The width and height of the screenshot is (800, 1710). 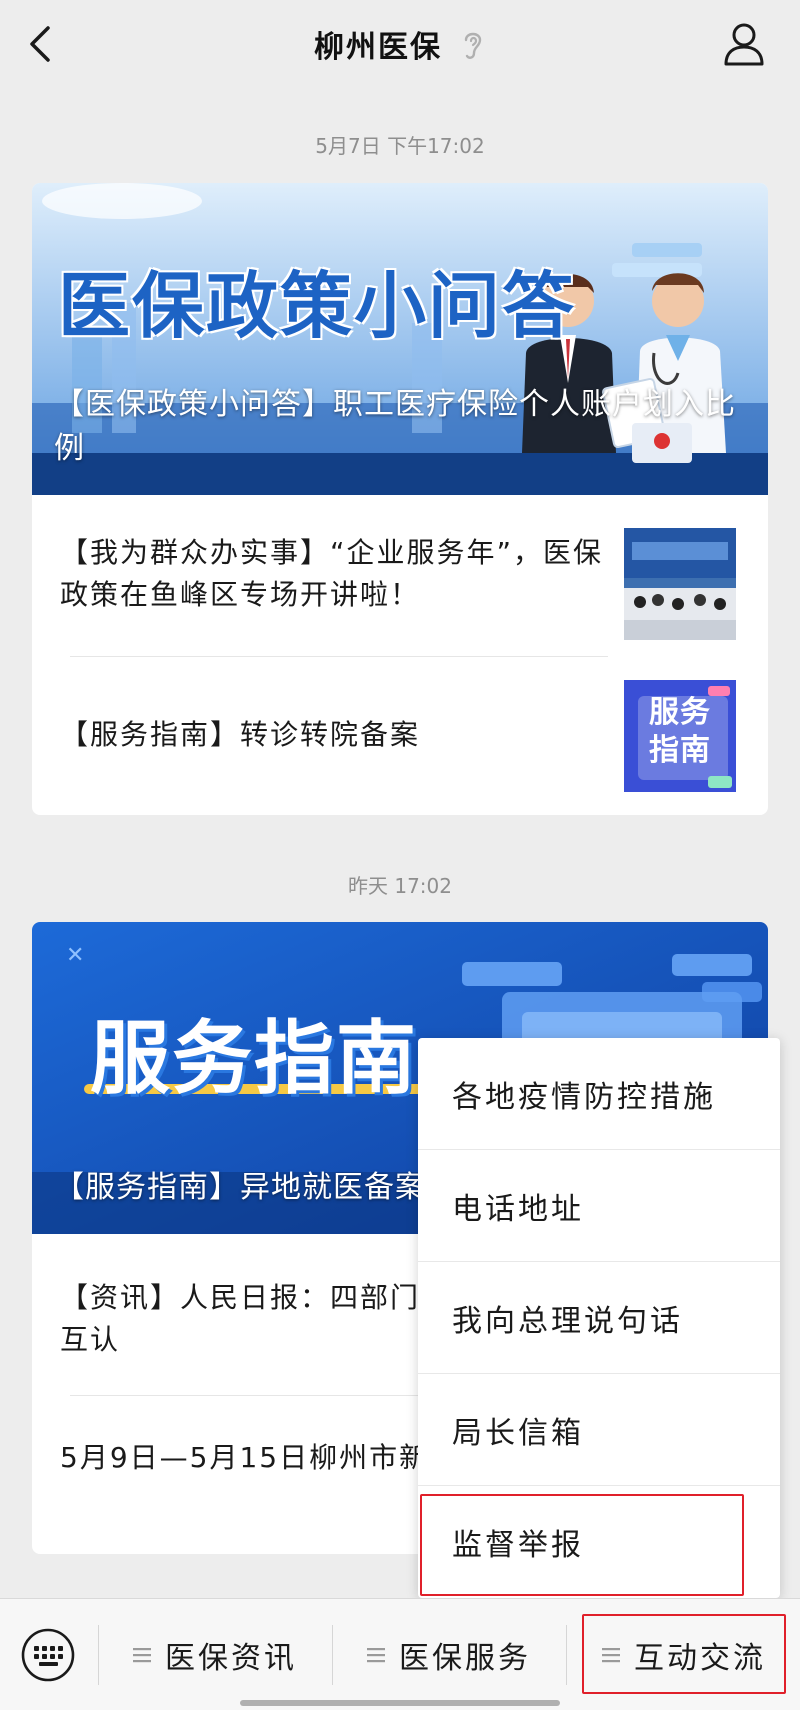 What do you see at coordinates (400, 427) in the screenshot?
I see `cover-article-title: 【医保政策小问答】职工医疗保险个人账户划入比例` at bounding box center [400, 427].